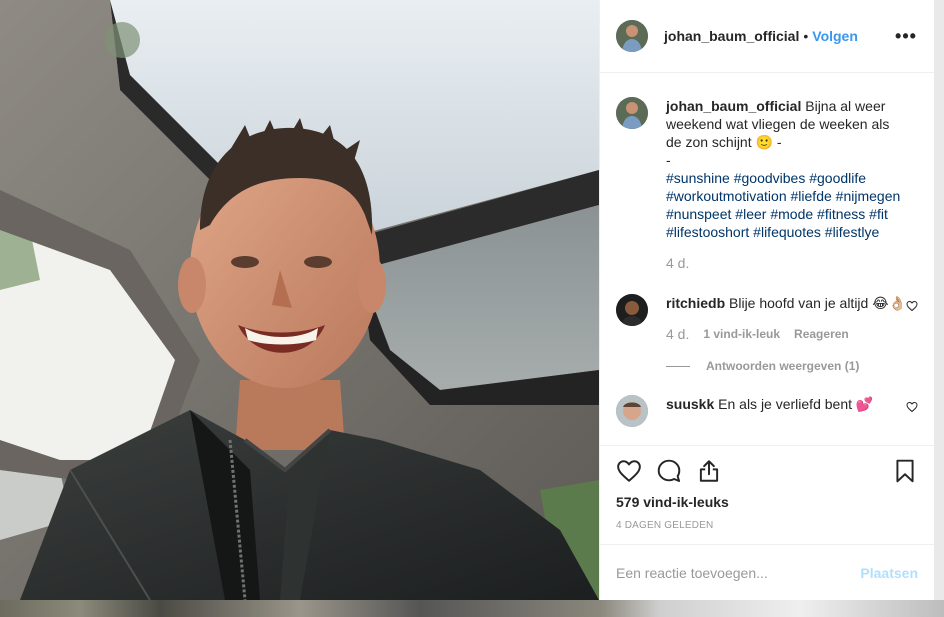  What do you see at coordinates (786, 334) in the screenshot?
I see `comment-meta: 4 d. 1 vind-ik-leuk Reageren` at bounding box center [786, 334].